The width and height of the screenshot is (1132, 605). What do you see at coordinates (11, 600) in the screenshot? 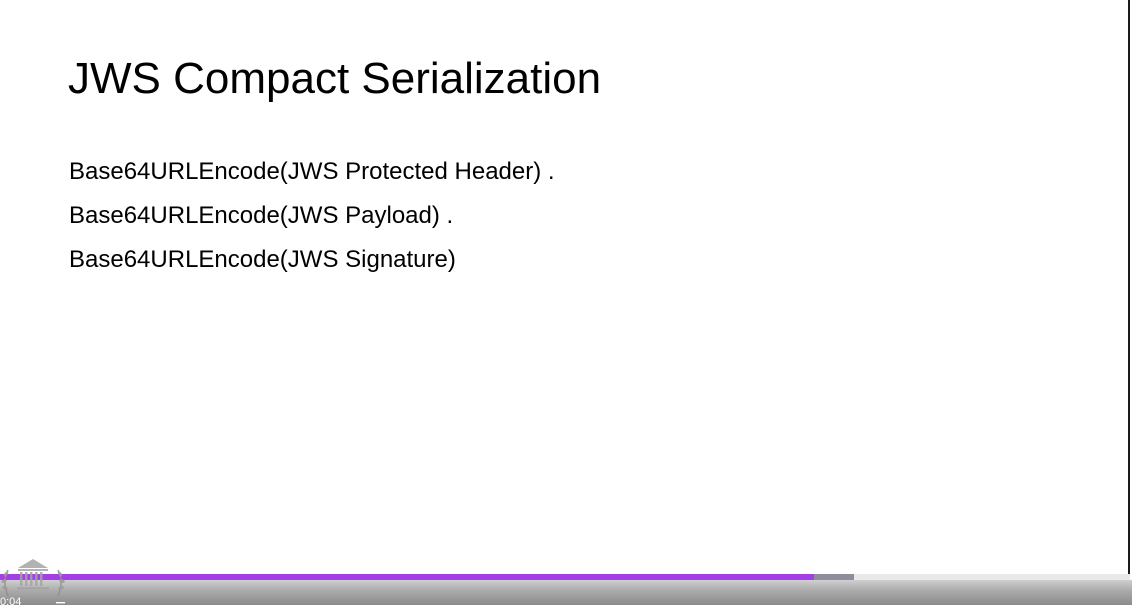
I see `time-readout: 0:04` at bounding box center [11, 600].